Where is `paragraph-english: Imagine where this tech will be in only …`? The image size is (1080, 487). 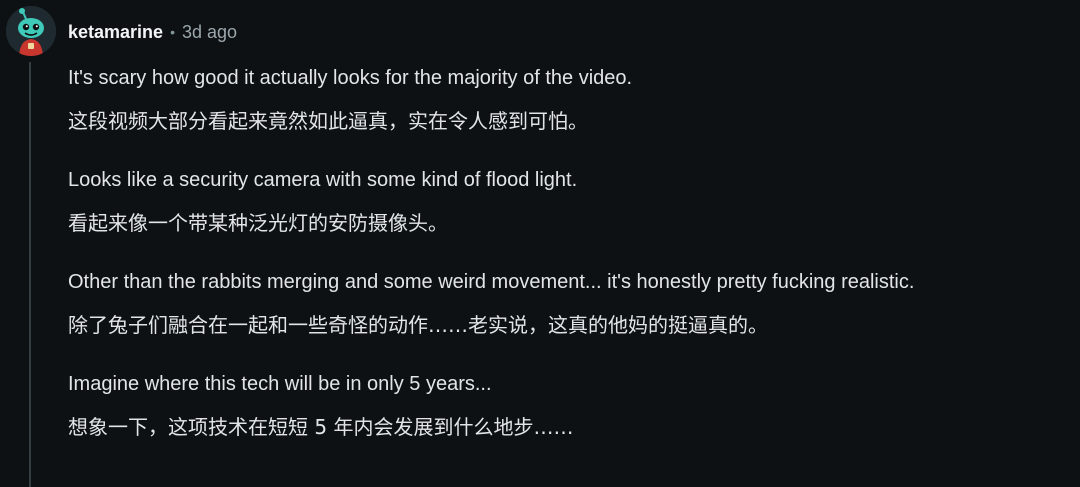
paragraph-english: Imagine where this tech will be in only … is located at coordinates (280, 384).